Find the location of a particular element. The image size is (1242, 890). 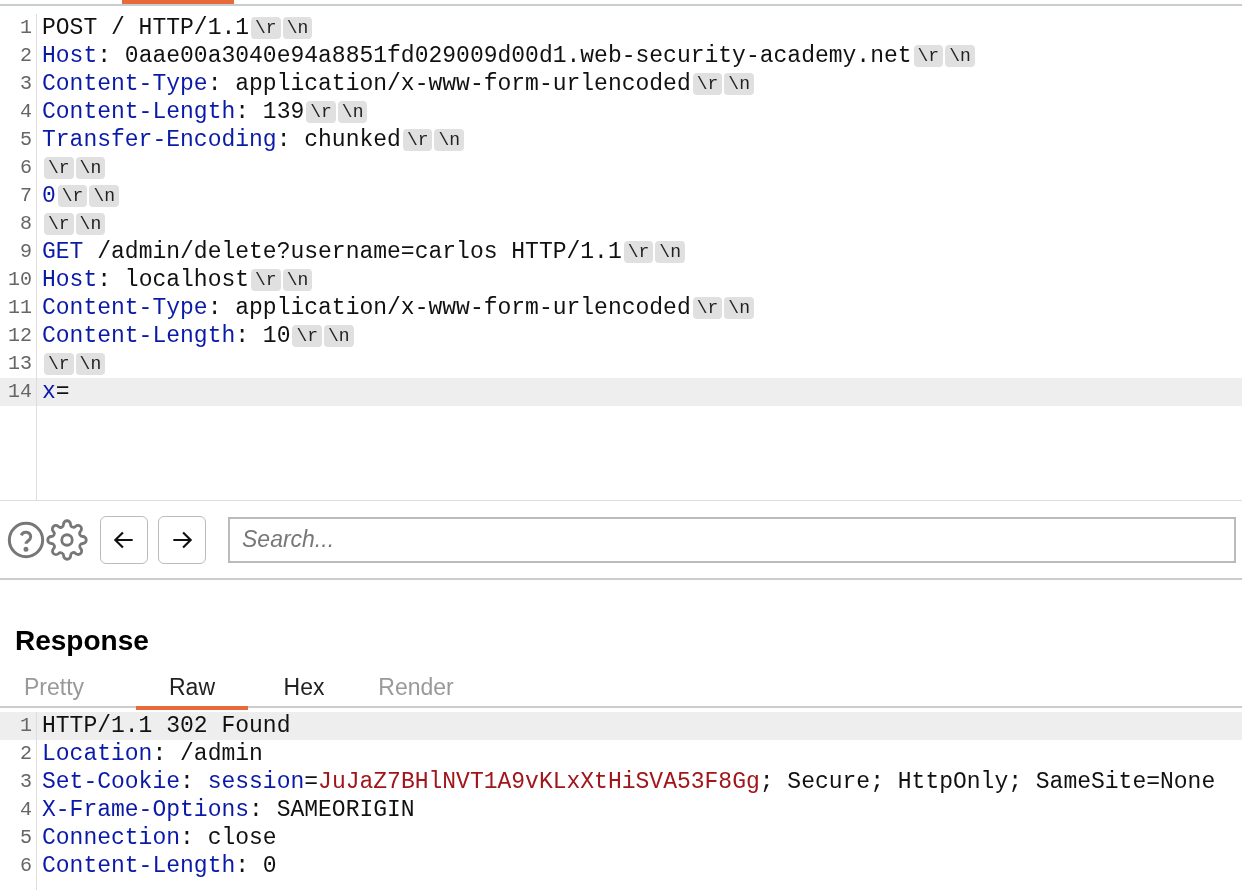

code-line: Content-Length: 10 is located at coordinates (166, 336).